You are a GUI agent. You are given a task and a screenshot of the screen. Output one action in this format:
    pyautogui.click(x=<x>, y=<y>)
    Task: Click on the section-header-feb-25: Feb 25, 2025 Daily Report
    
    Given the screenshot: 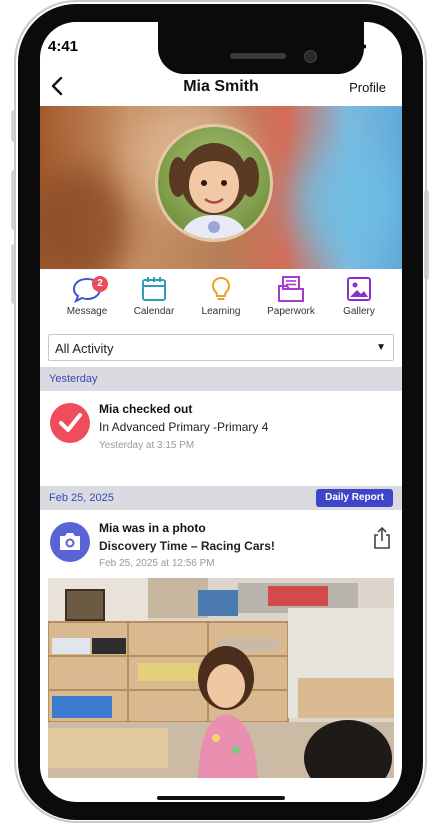 What is the action you would take?
    pyautogui.click(x=221, y=498)
    